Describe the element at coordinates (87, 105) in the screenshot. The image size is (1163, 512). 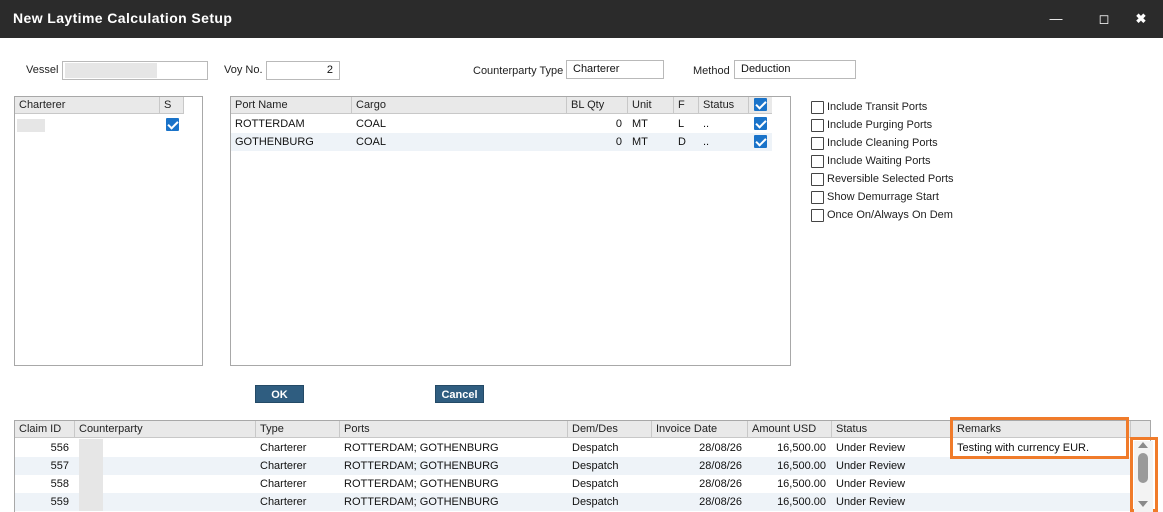
I see `col-charterer: Charterer` at that location.